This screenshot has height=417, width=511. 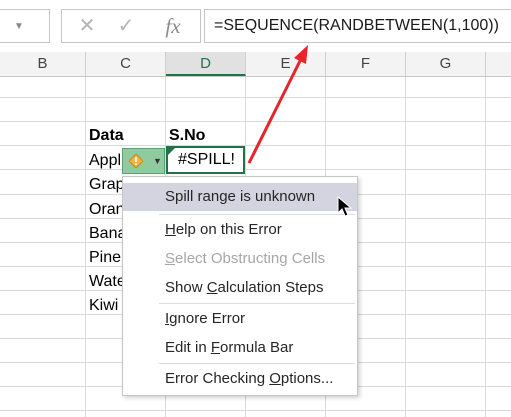 I want to click on error-indicator-icon, so click(x=171, y=151).